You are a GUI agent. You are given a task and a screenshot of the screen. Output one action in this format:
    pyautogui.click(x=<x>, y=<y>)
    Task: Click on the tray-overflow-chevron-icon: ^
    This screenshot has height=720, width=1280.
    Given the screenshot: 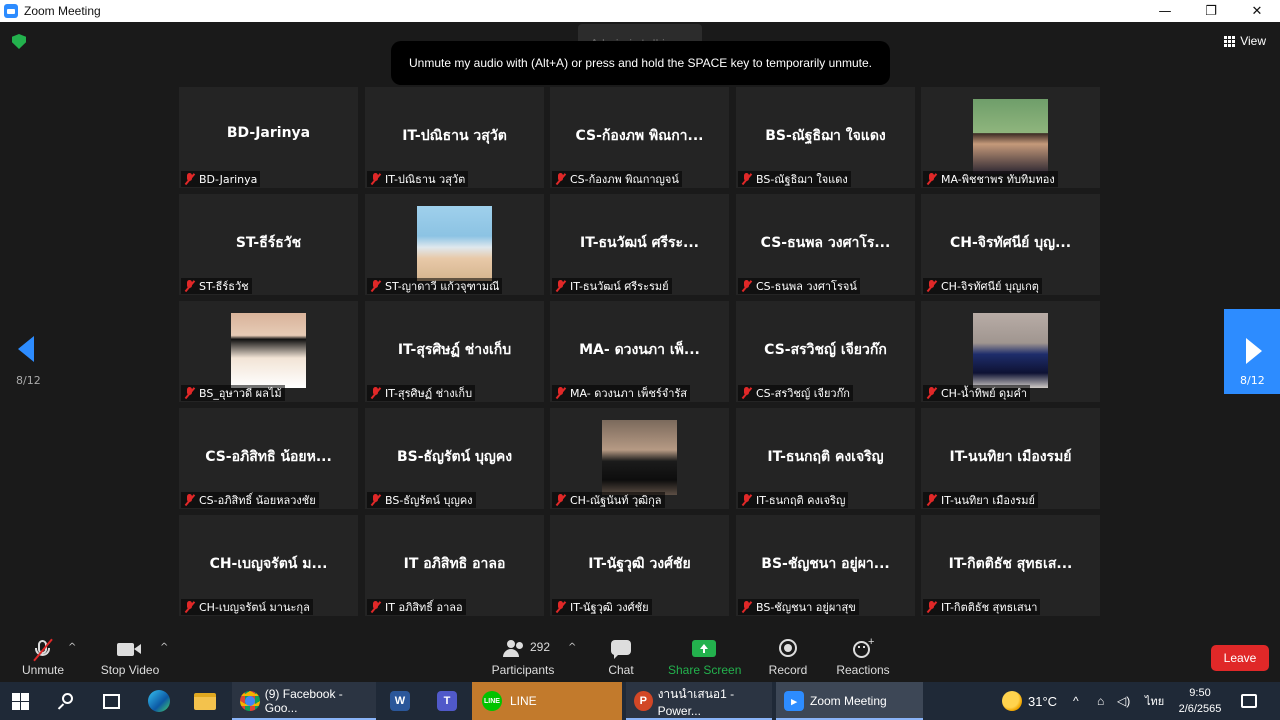 What is the action you would take?
    pyautogui.click(x=1076, y=701)
    